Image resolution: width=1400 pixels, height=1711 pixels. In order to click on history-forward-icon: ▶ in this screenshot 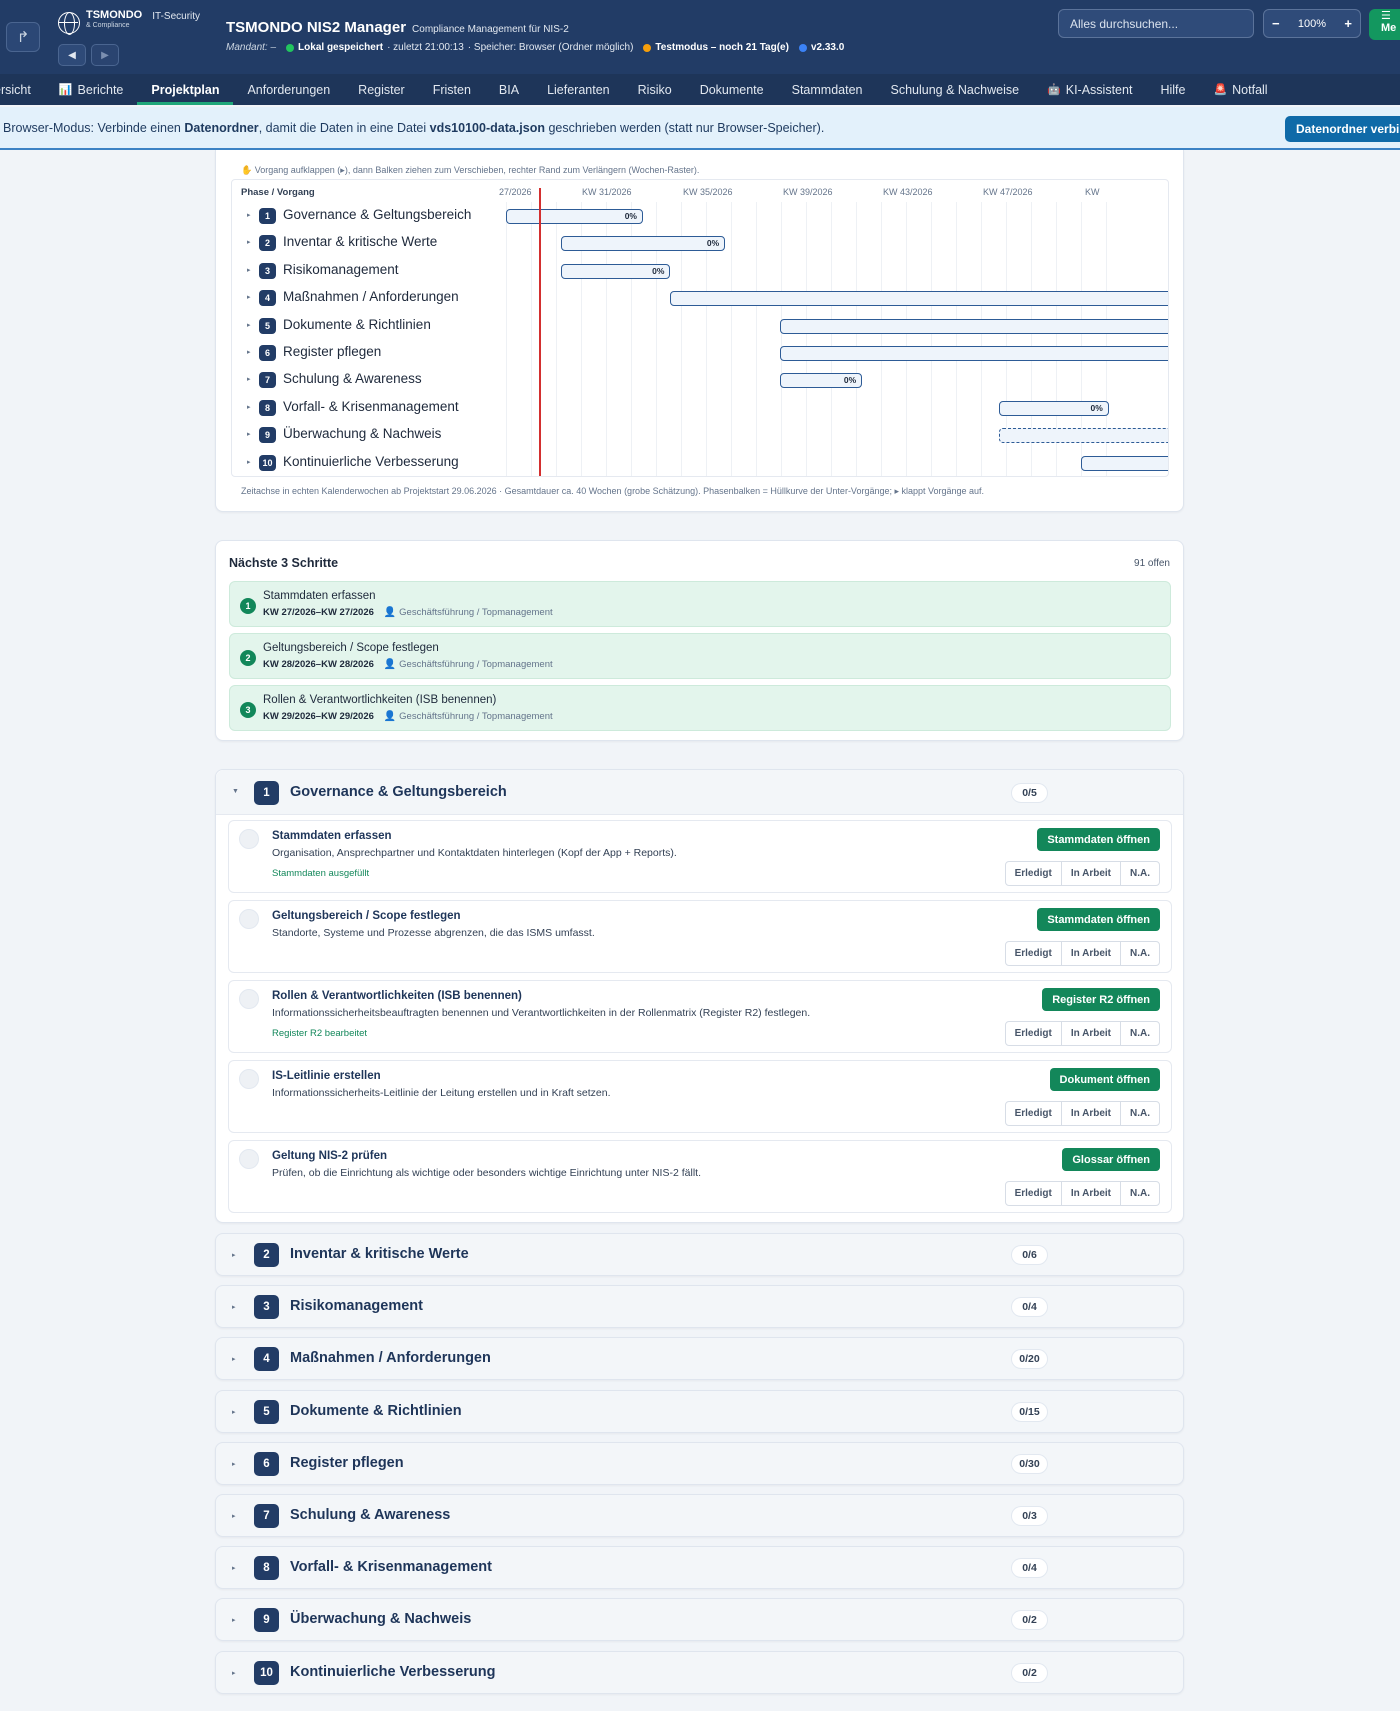, I will do `click(105, 55)`.